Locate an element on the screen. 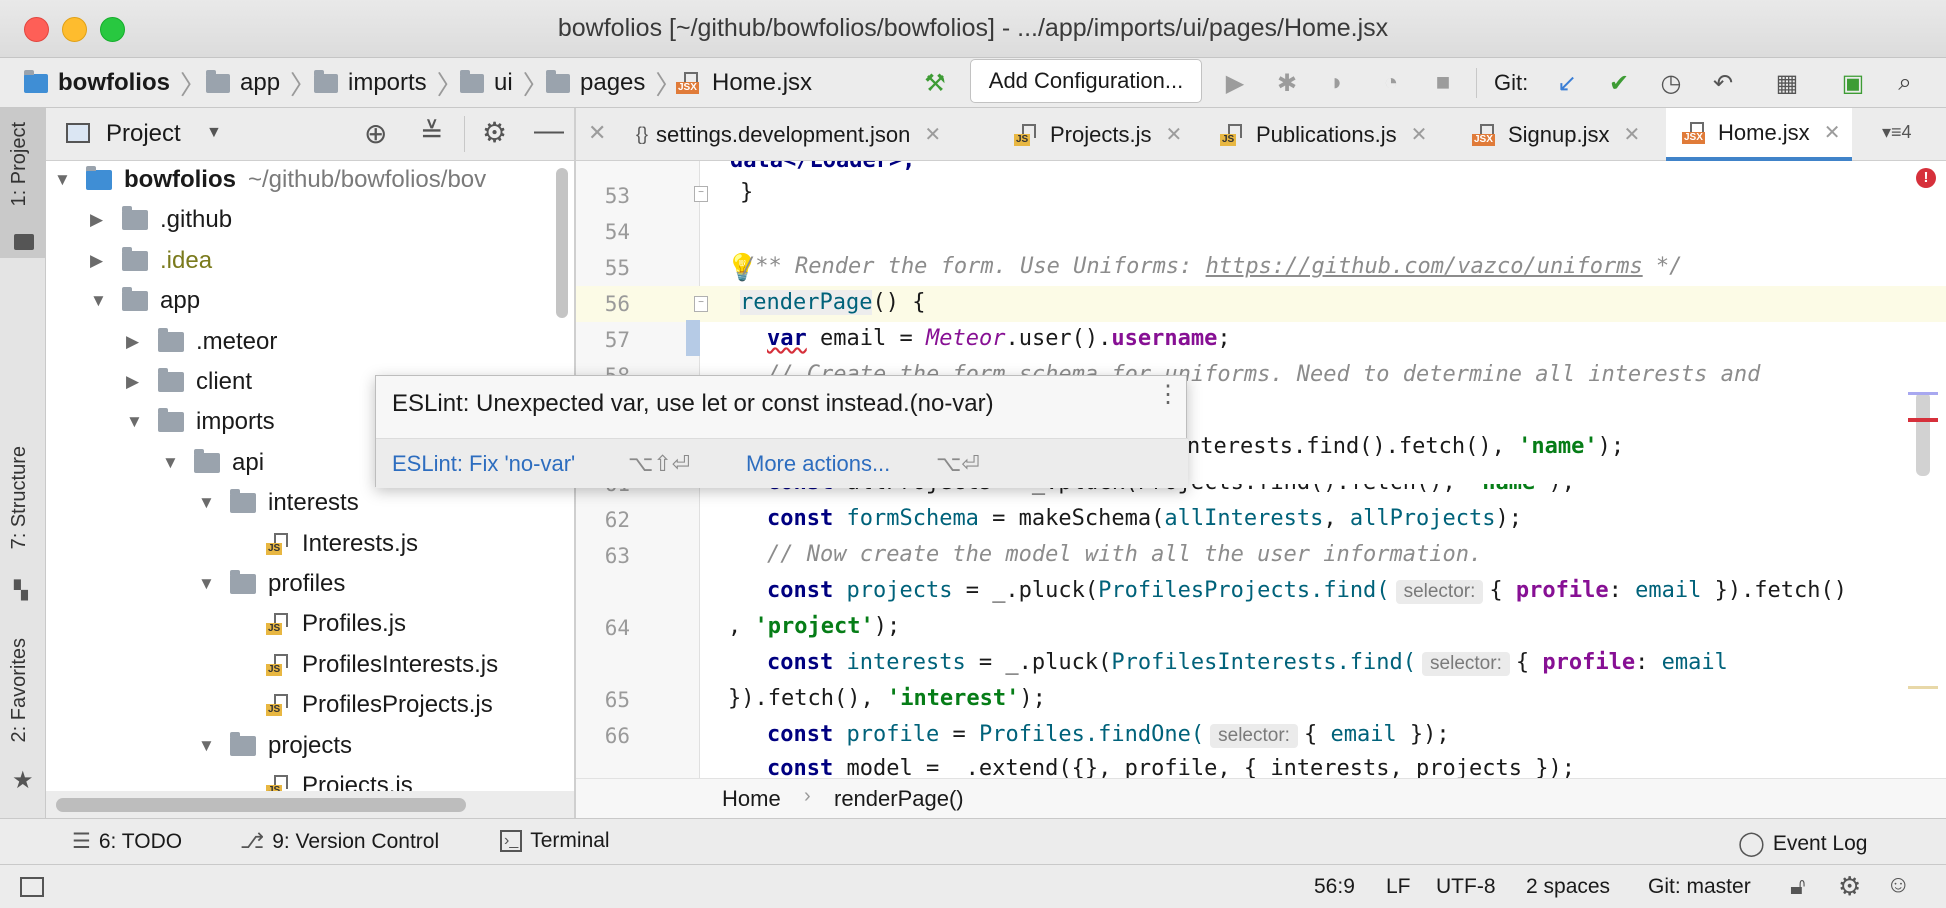 Image resolution: width=1946 pixels, height=908 pixels. tree-item: ▶ .github is located at coordinates (161, 220).